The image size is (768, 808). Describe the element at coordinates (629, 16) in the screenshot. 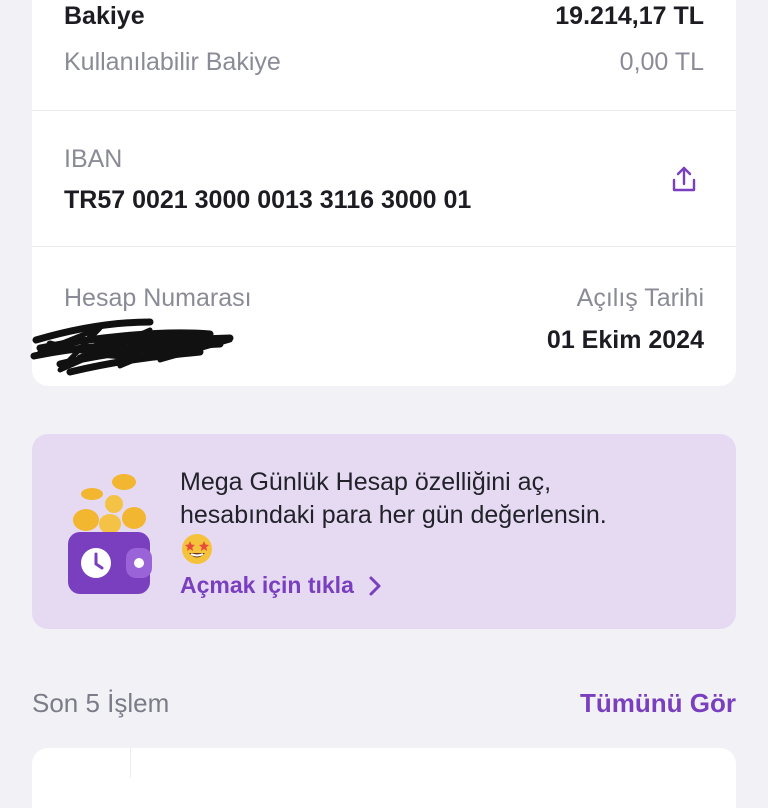

I see `balance-value: 19.214,17 TL` at that location.